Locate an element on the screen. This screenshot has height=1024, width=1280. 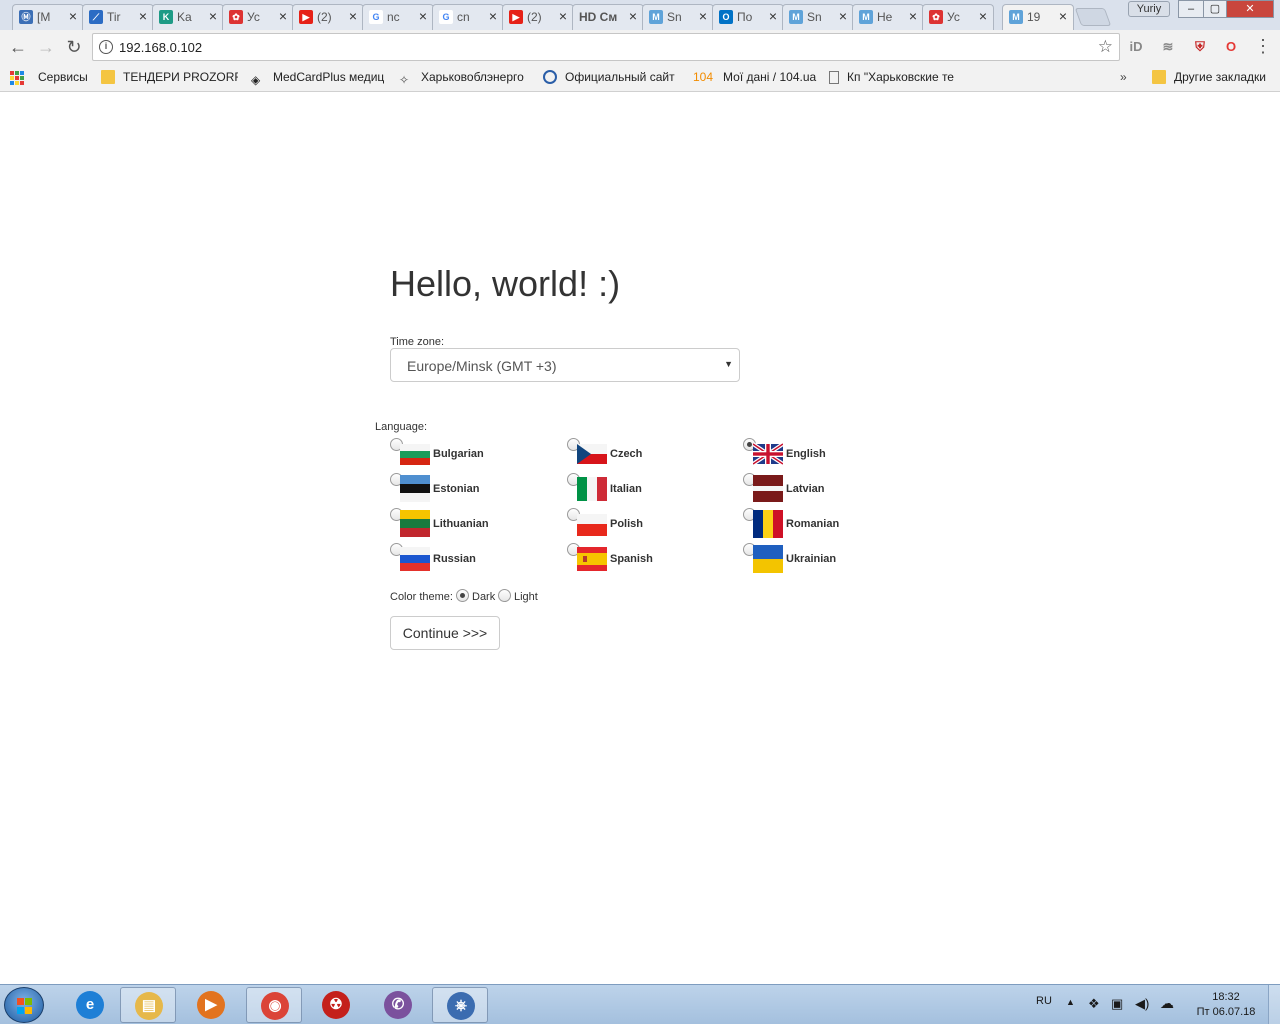
bookmark-kp-kharkiv: Кп "Харьковские те is located at coordinates (896, 78).